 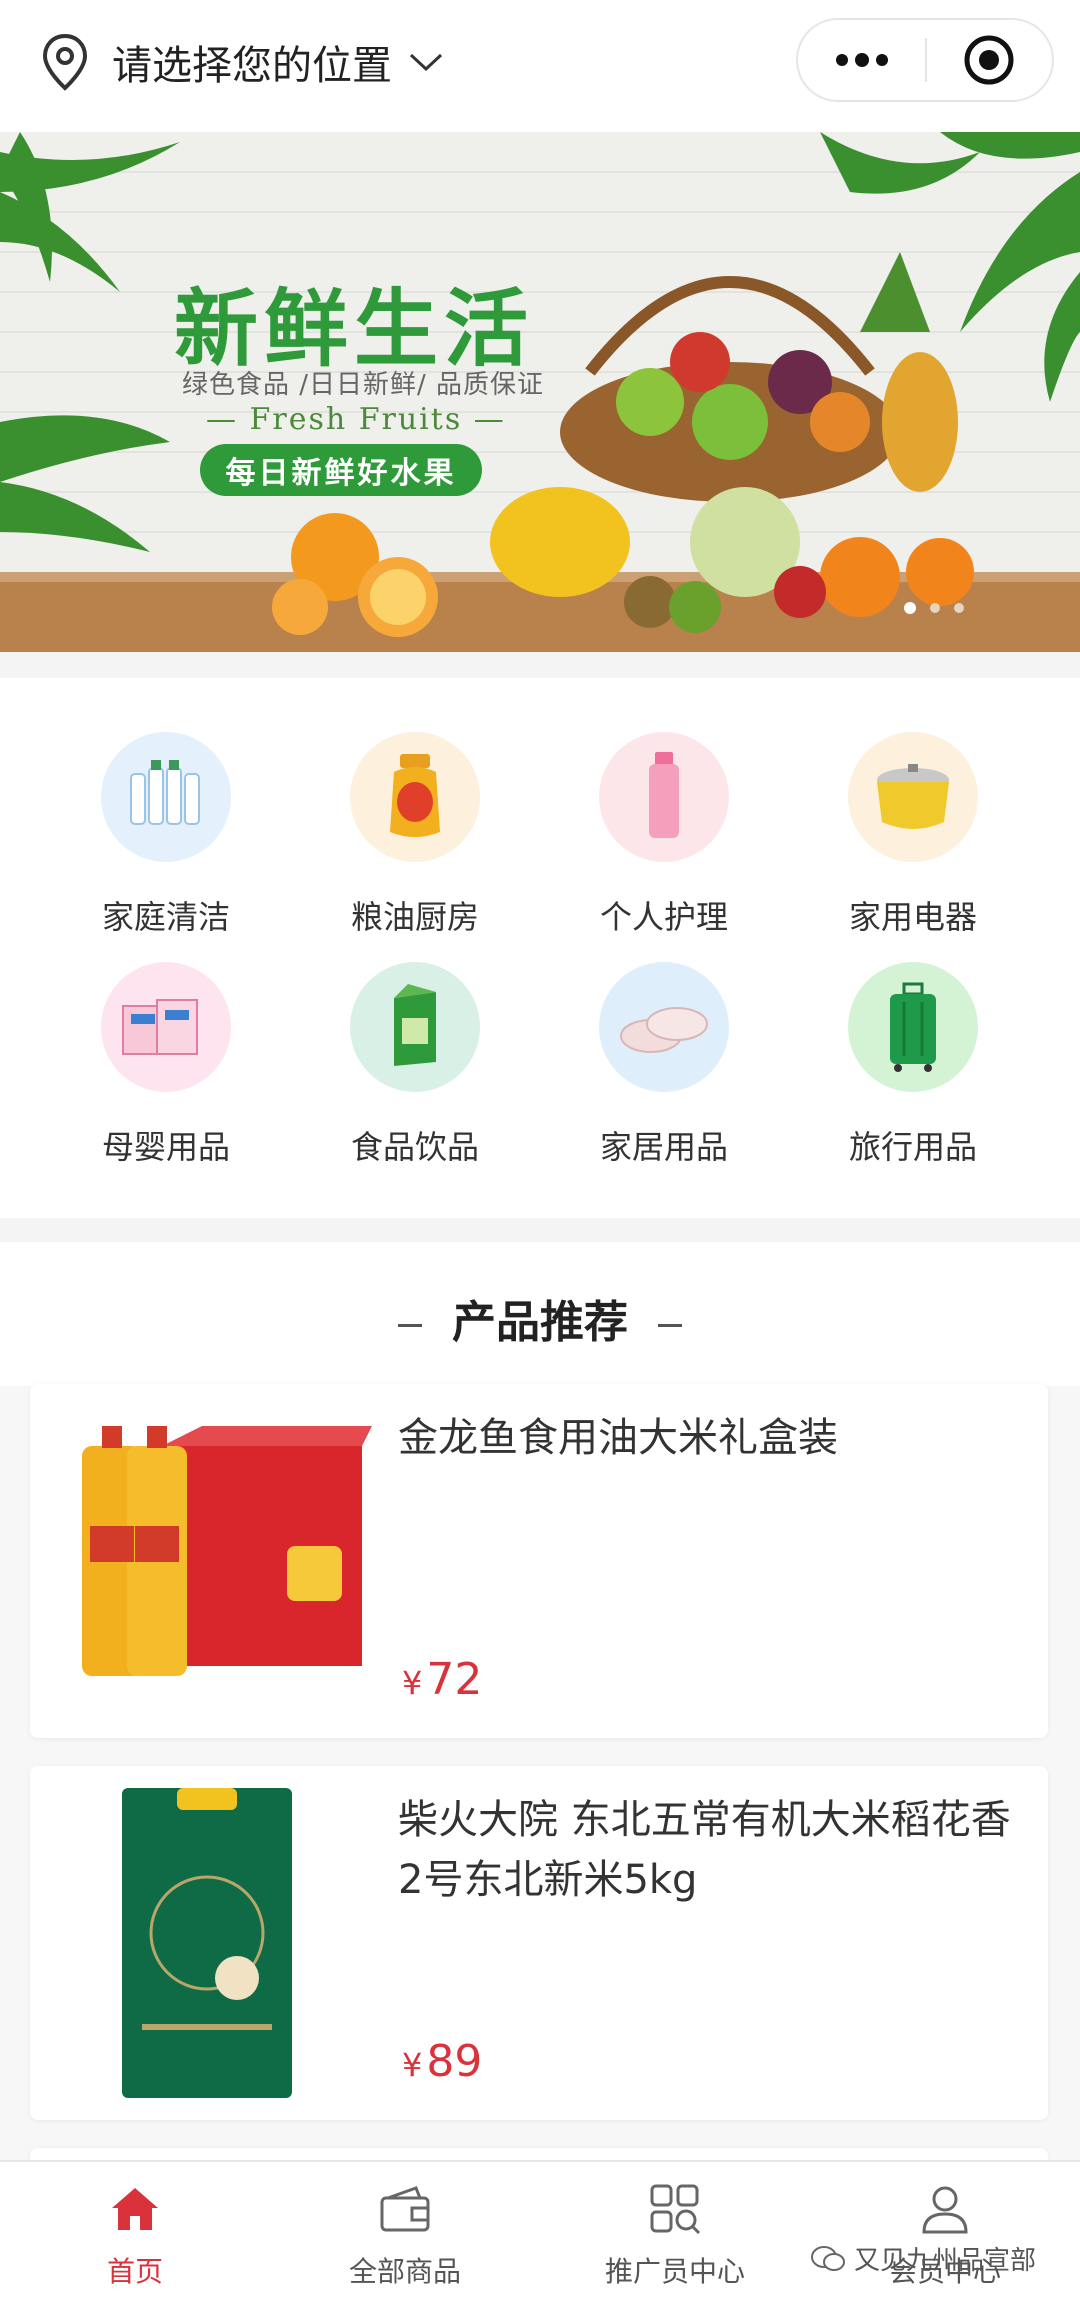 I want to click on category-label: 食品饮品, so click(x=414, y=1147).